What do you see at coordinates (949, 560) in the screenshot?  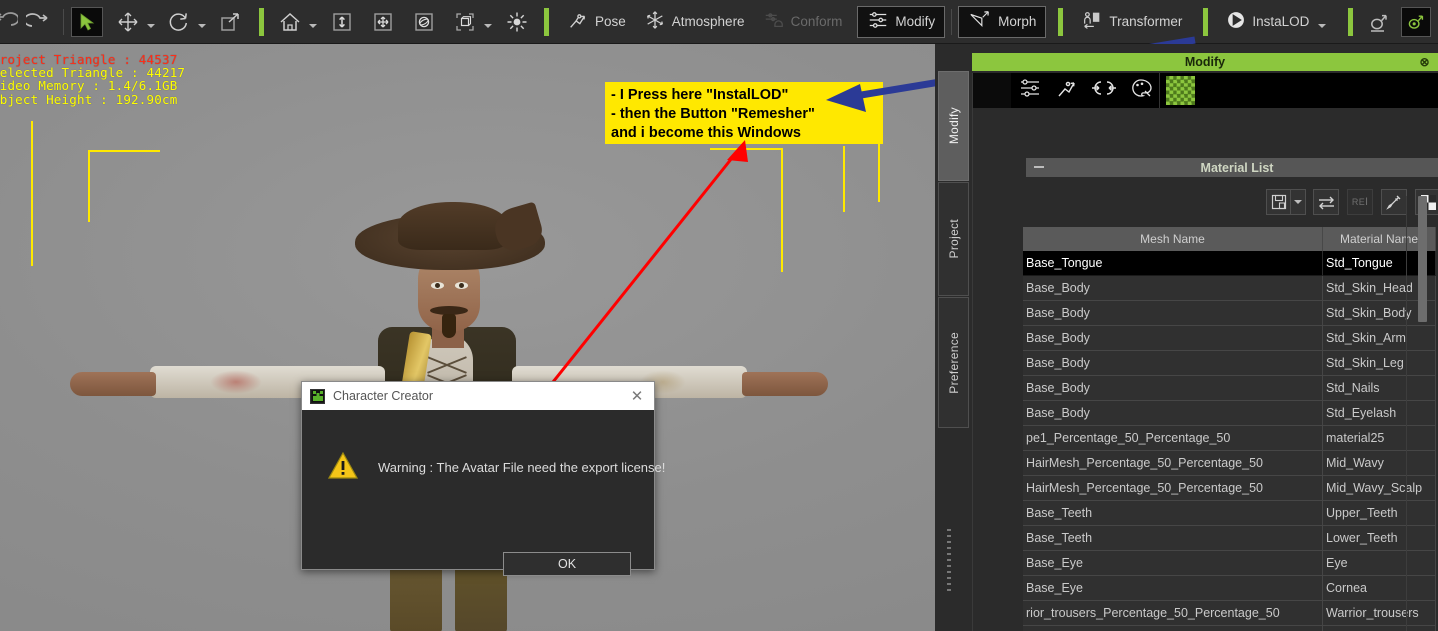 I see `panel-resize-handle` at bounding box center [949, 560].